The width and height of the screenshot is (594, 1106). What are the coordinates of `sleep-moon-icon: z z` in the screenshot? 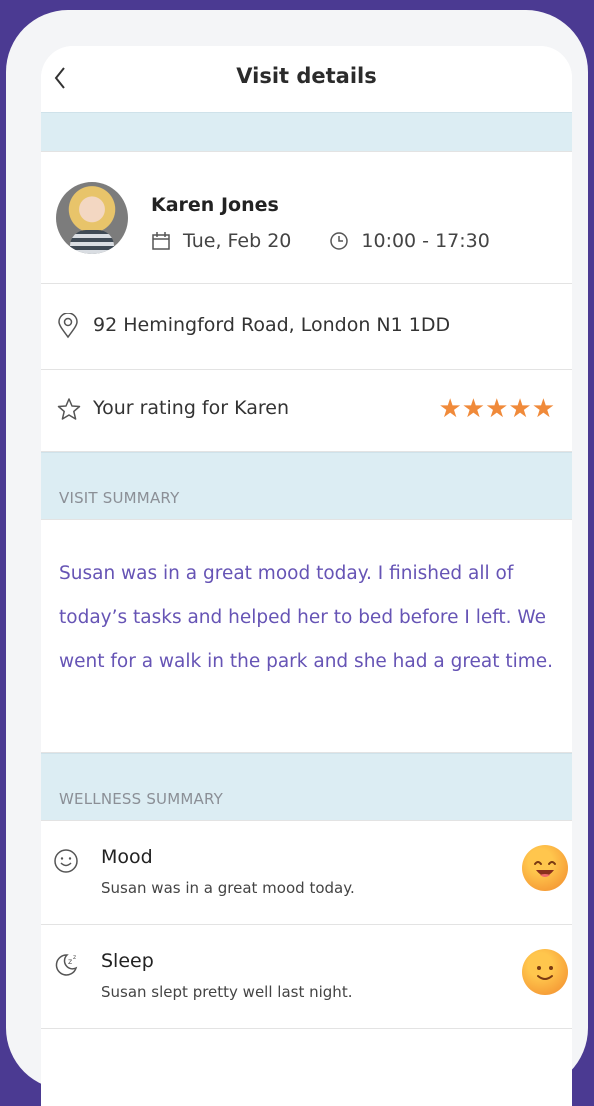 It's located at (66, 965).